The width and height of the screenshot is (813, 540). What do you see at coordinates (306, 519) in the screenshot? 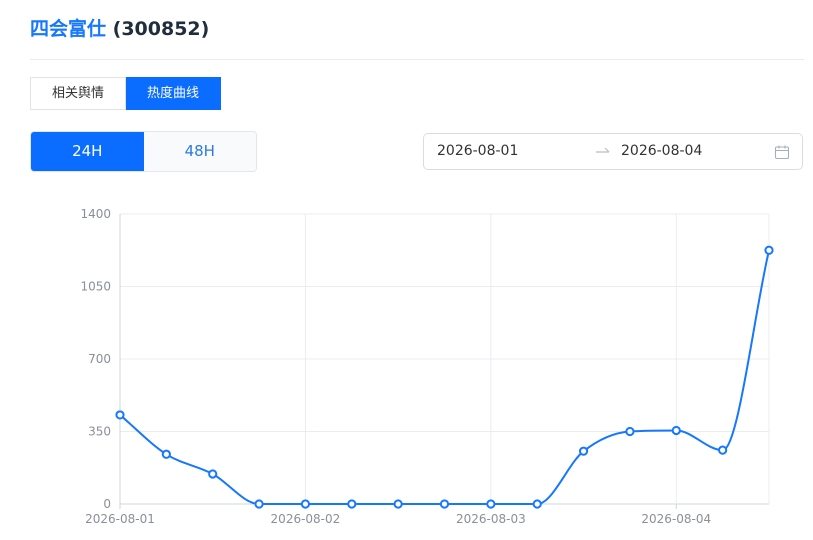
I see `x-tick-label: 2026-08-02` at bounding box center [306, 519].